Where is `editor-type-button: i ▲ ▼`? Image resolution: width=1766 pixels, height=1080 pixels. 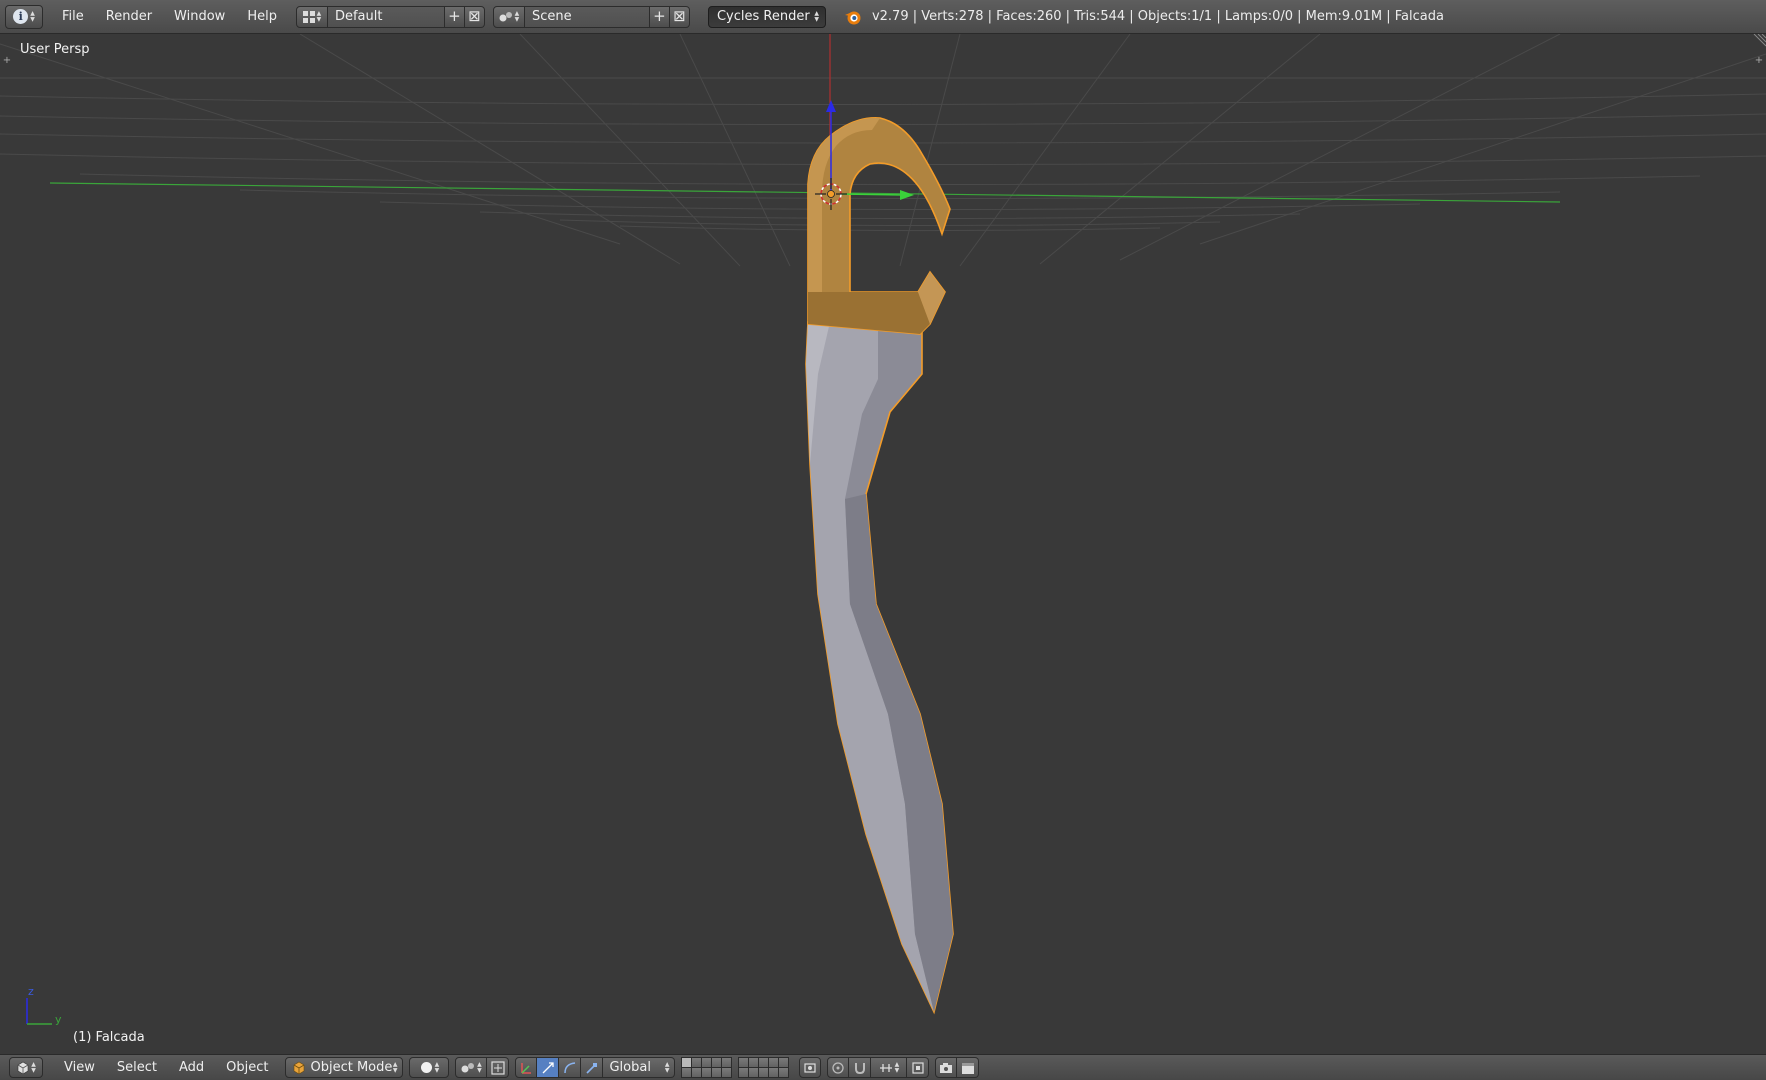 editor-type-button: i ▲ ▼ is located at coordinates (24, 16).